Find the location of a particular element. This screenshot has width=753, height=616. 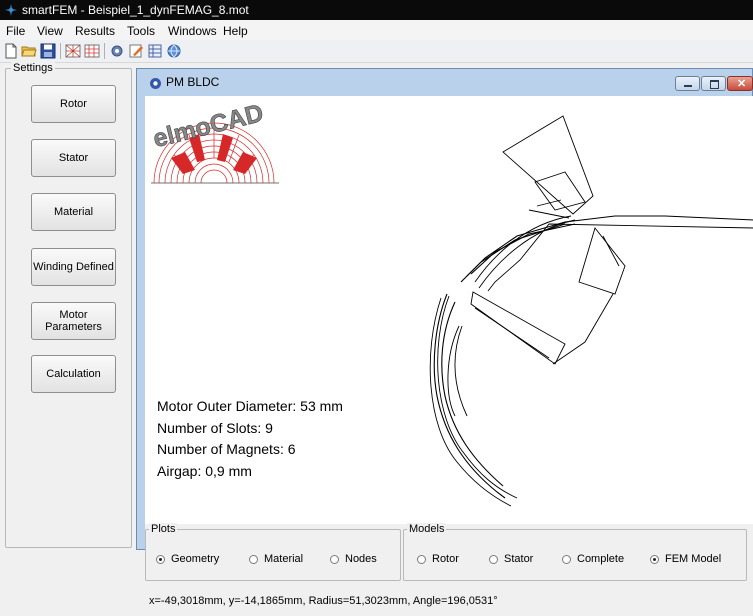

plots-group-title: Plots is located at coordinates (163, 529).